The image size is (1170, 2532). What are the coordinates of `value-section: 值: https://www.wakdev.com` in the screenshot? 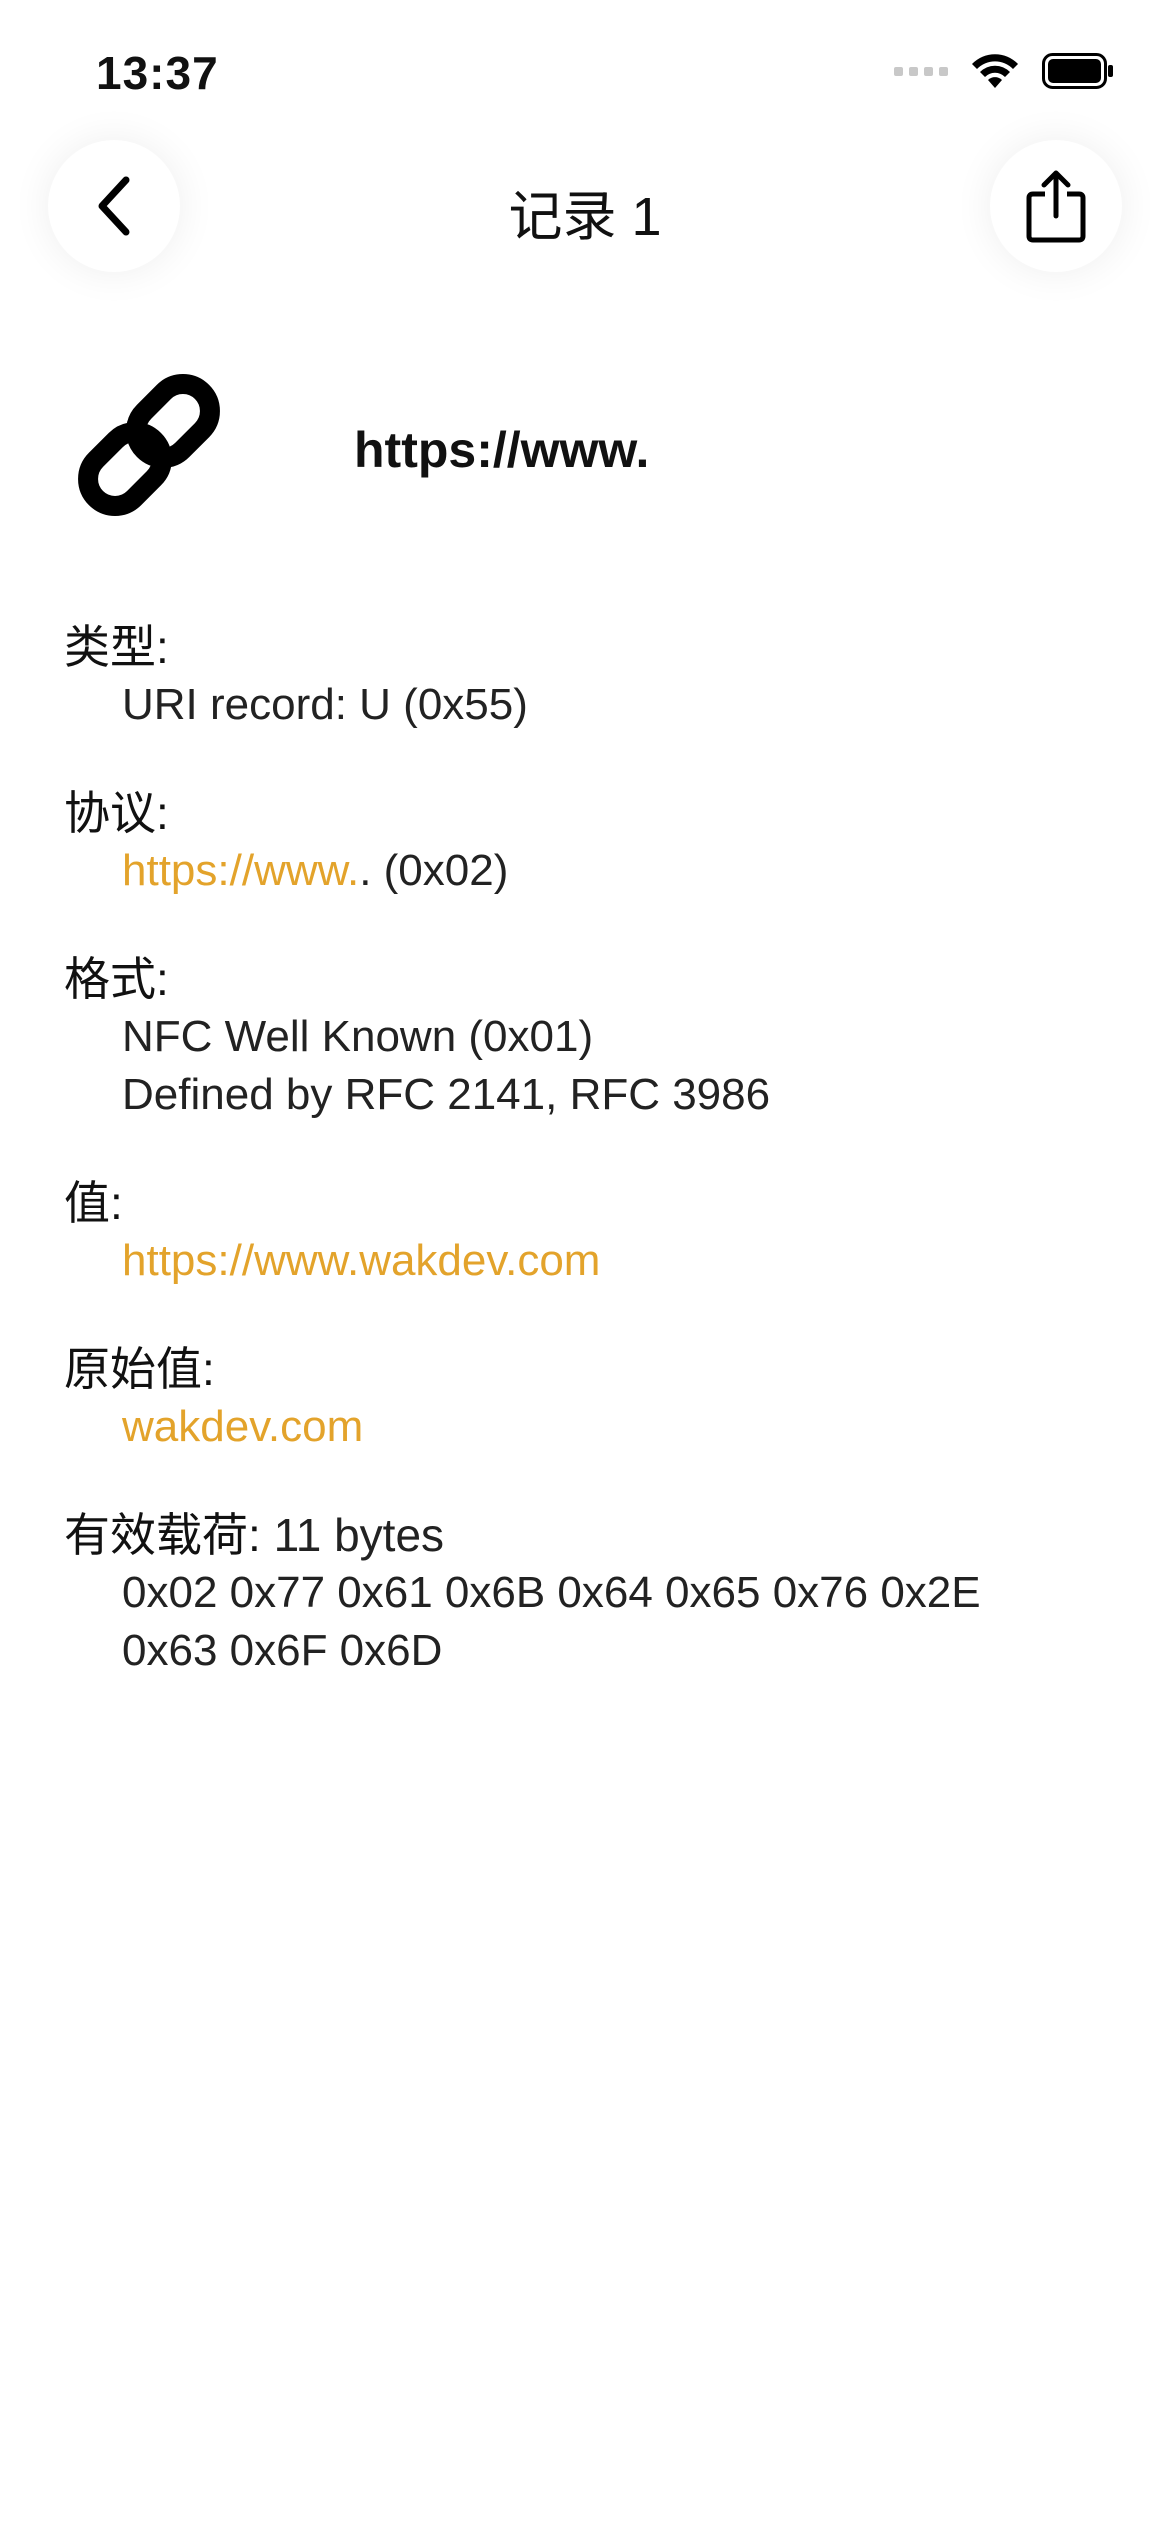 It's located at (594, 1232).